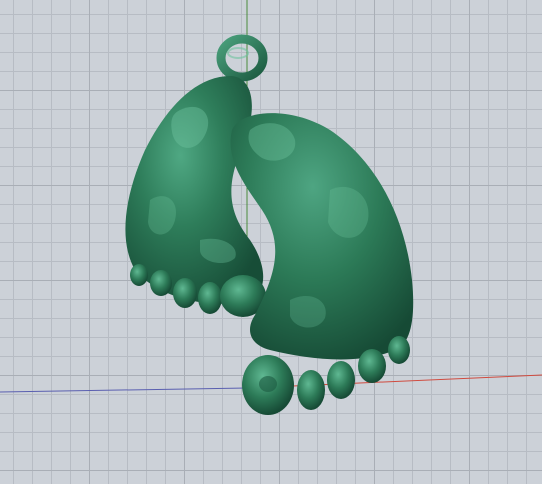  Describe the element at coordinates (195, 196) in the screenshot. I see `left-foot` at that location.